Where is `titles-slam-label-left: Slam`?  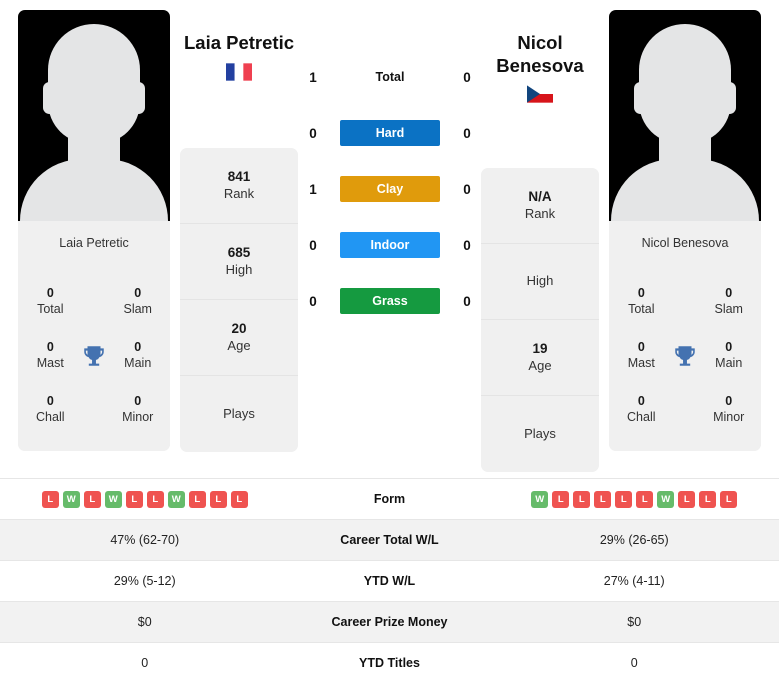
titles-slam-label-left: Slam is located at coordinates (137, 309).